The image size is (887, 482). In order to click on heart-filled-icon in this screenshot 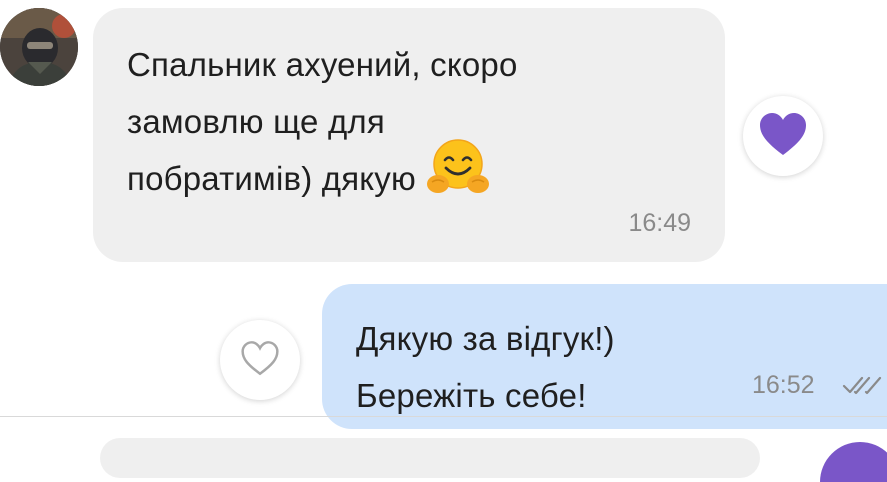, I will do `click(783, 136)`.